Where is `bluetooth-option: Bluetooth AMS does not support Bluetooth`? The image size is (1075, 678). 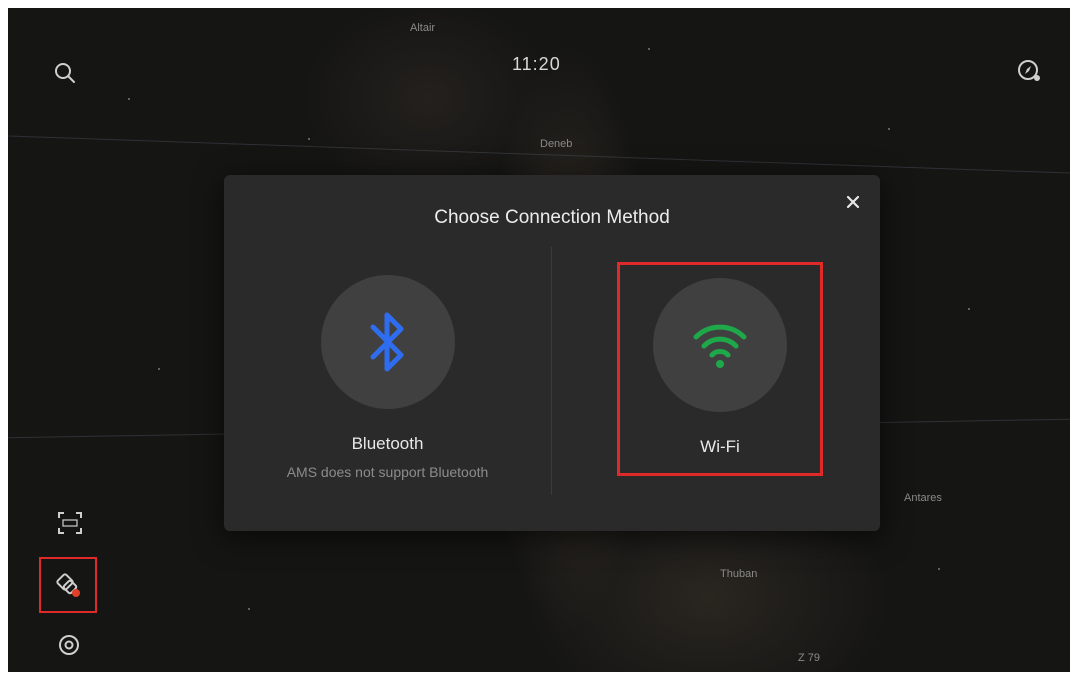
bluetooth-option: Bluetooth AMS does not support Bluetooth is located at coordinates (387, 377).